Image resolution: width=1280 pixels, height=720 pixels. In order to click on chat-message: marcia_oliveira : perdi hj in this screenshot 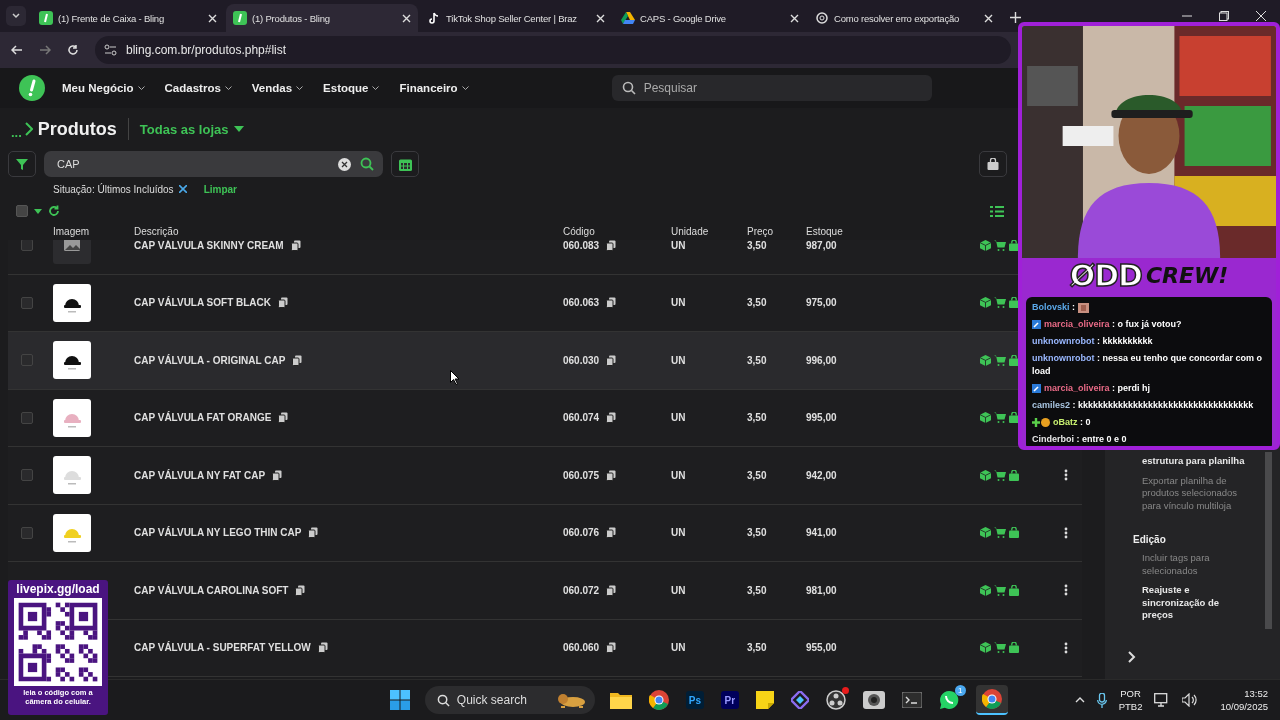, I will do `click(1097, 388)`.